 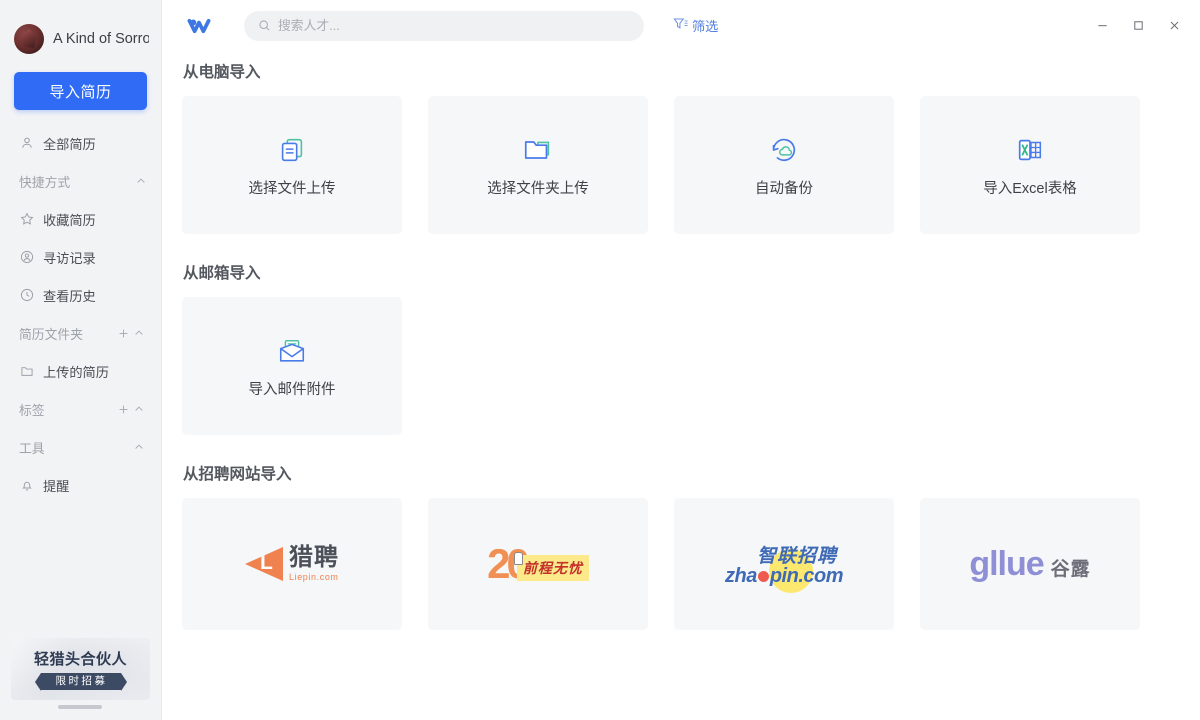 I want to click on liepin-domain: Liepin.com, so click(x=314, y=577).